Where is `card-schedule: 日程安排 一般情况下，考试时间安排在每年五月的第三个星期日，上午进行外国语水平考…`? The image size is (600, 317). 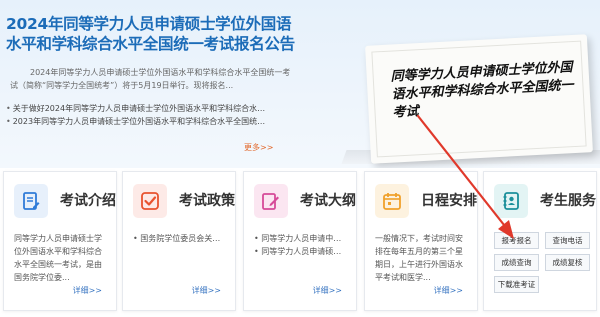
card-schedule: 日程安排 一般情况下，考试时间安排在每年五月的第三个星期日，上午进行外国语水平考… is located at coordinates (421, 241).